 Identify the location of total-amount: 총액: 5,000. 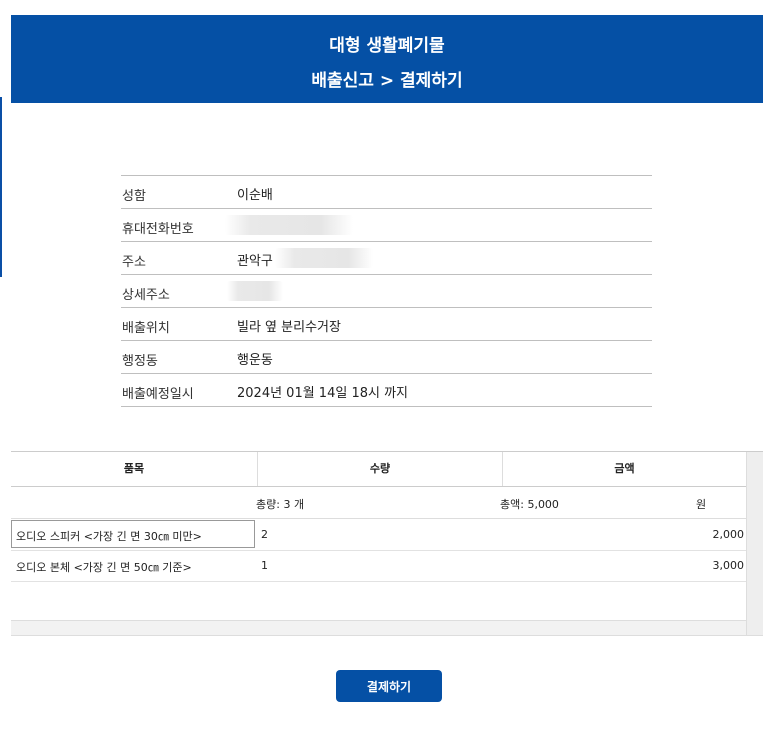
(529, 504).